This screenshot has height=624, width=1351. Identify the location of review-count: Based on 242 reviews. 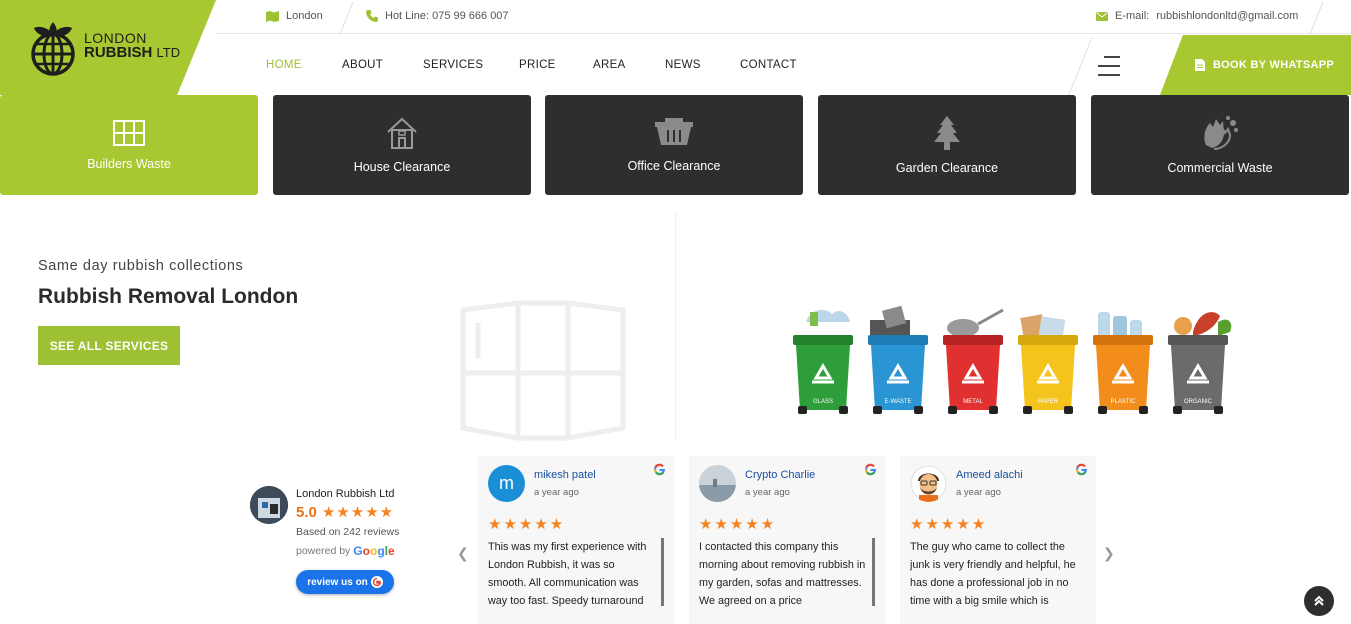
(348, 532).